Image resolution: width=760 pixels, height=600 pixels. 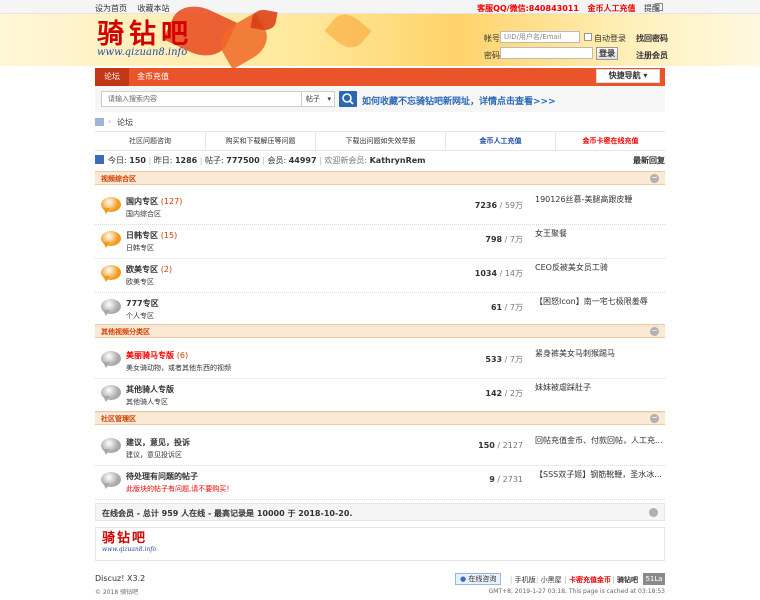 I want to click on search-icon, so click(x=348, y=99).